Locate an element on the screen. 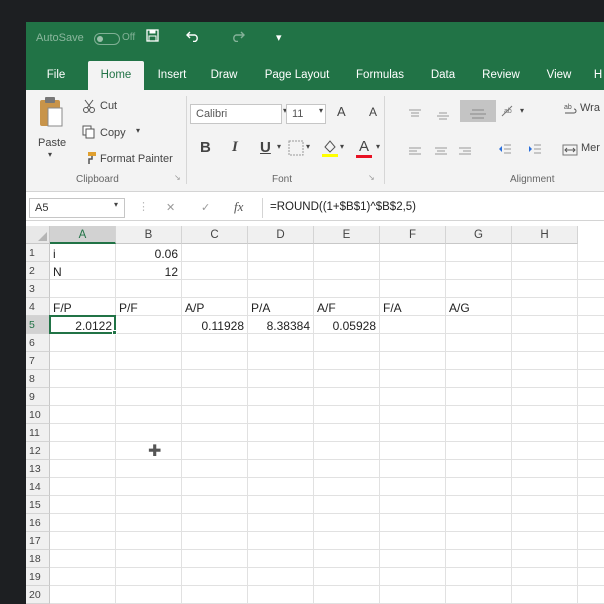 Image resolution: width=604 pixels, height=604 pixels. cell-a4: F/P is located at coordinates (83, 307).